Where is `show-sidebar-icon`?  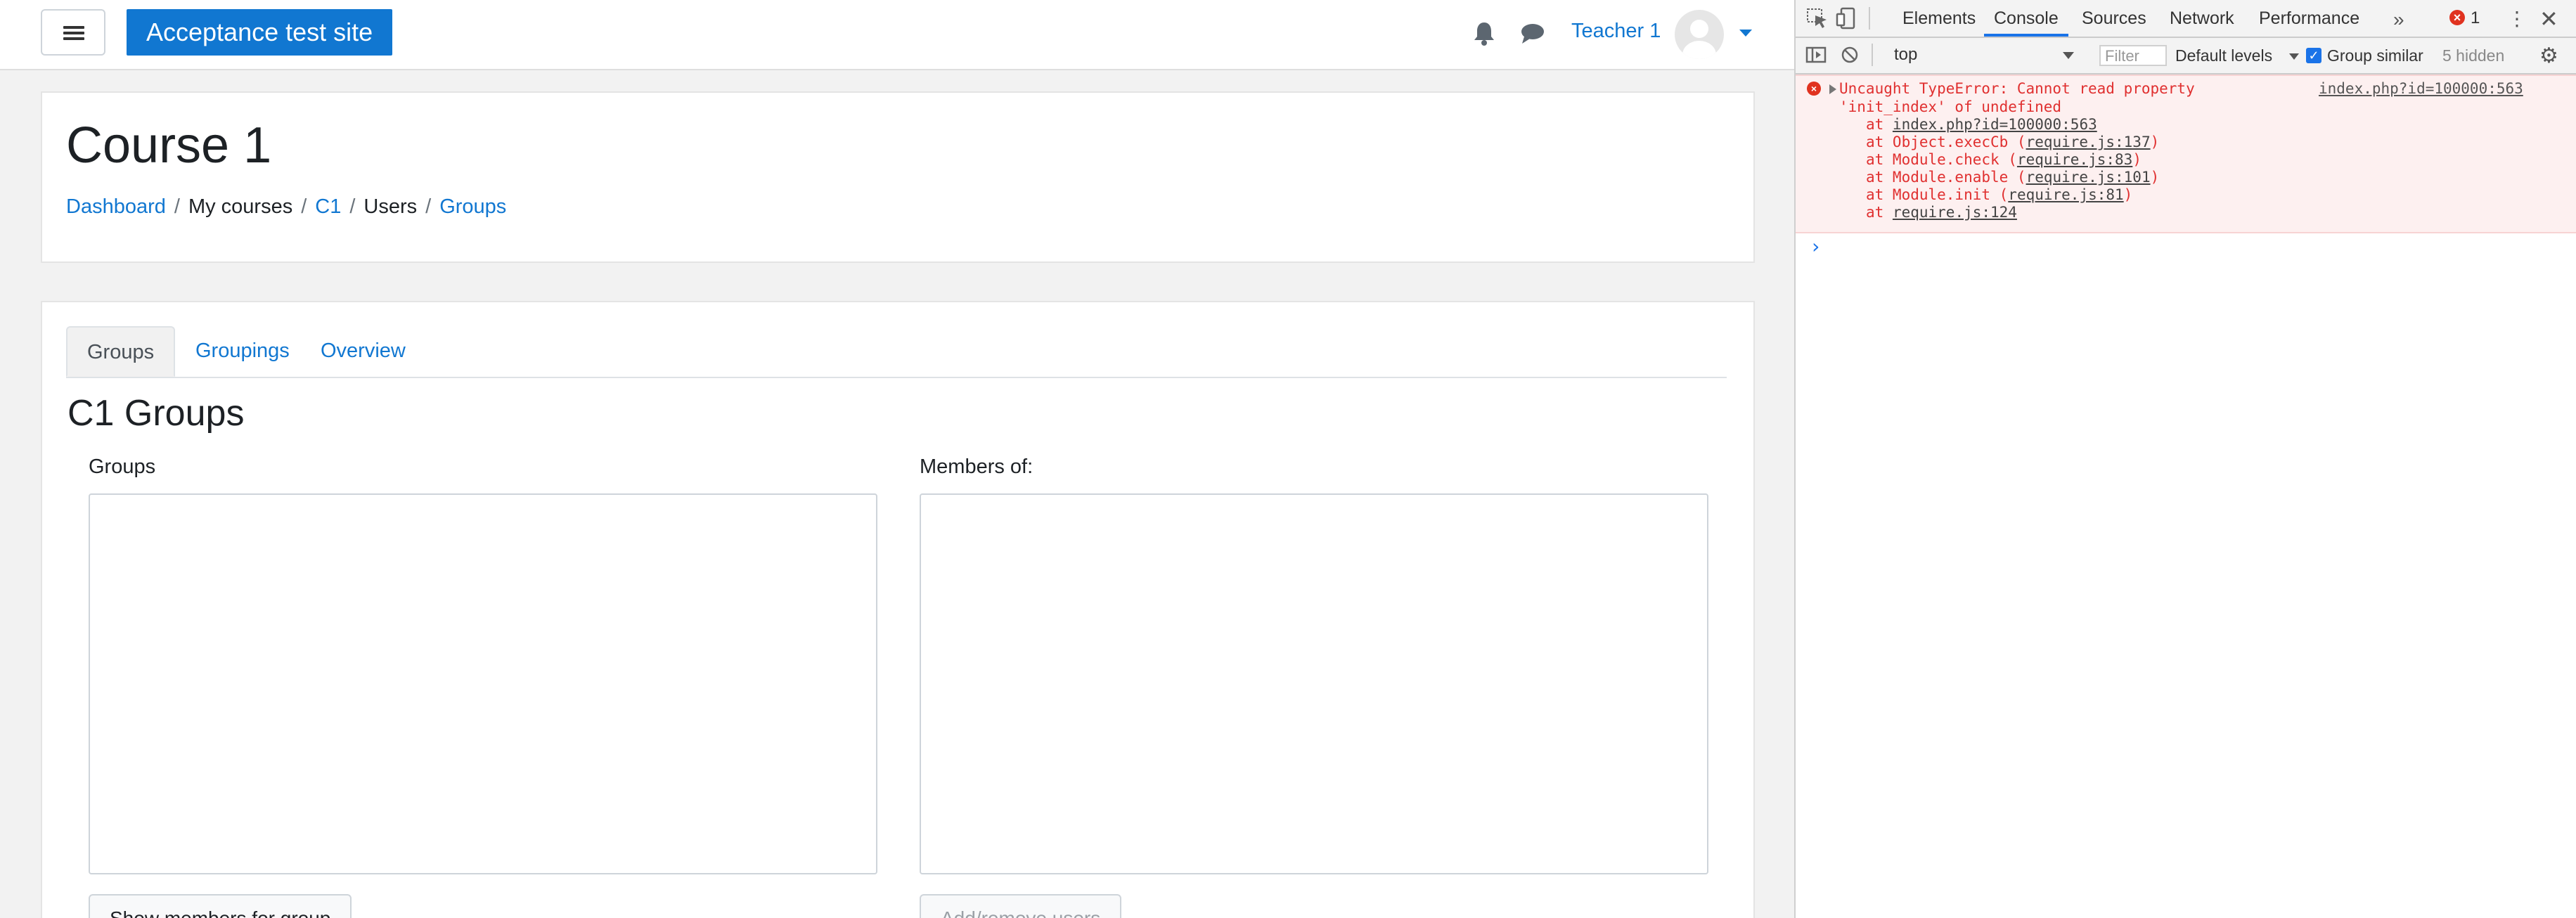 show-sidebar-icon is located at coordinates (1816, 55).